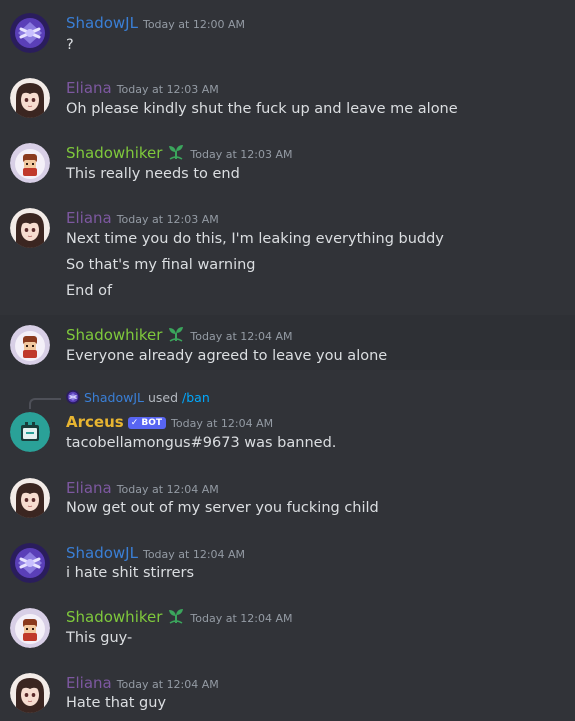 The image size is (575, 721). I want to click on command-name: /ban, so click(196, 397).